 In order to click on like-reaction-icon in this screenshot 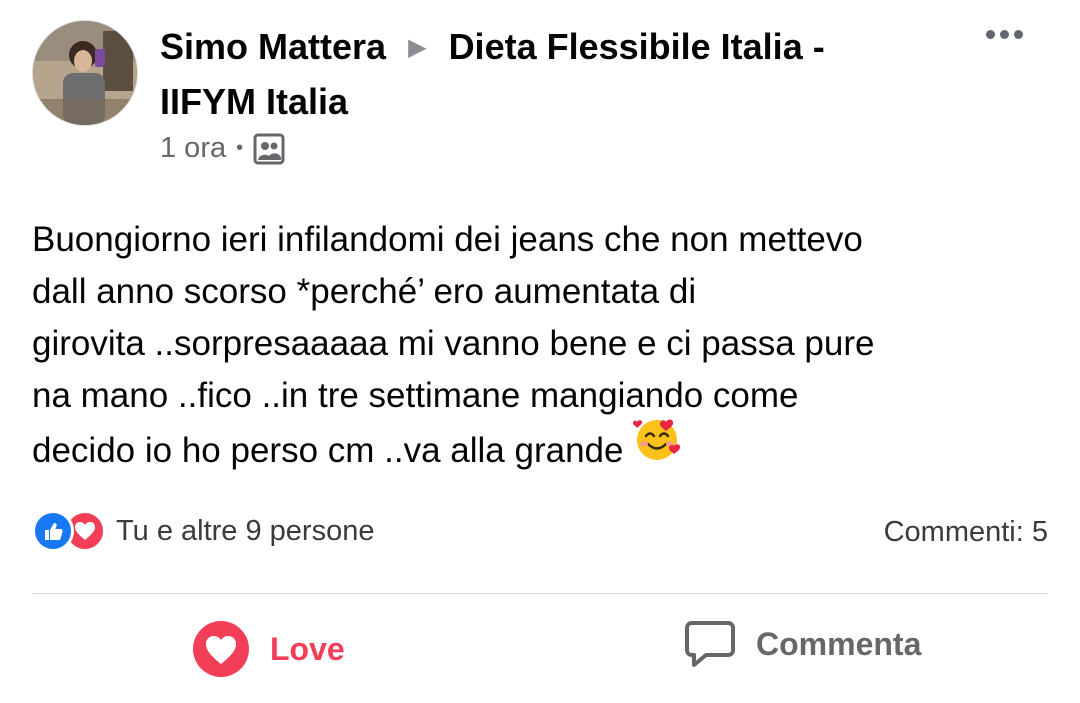, I will do `click(53, 531)`.